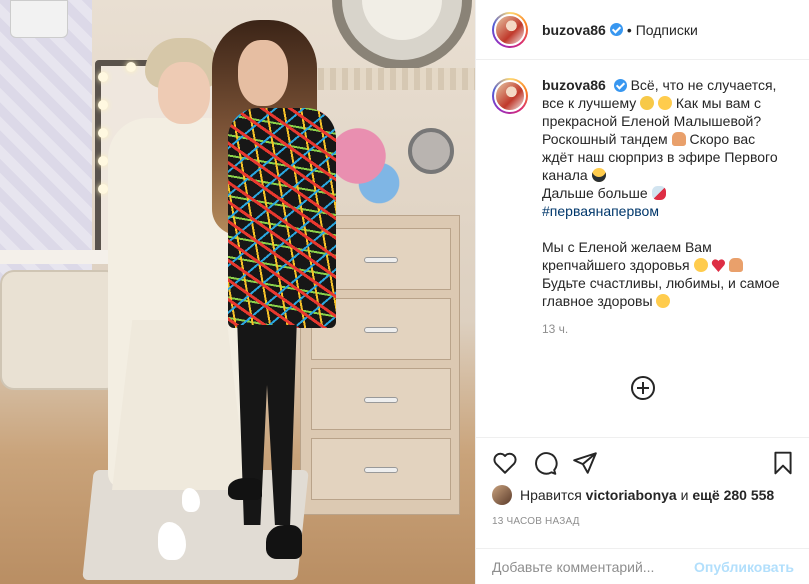 Image resolution: width=809 pixels, height=584 pixels. What do you see at coordinates (652, 121) in the screenshot?
I see `caption-line: прекрасной Еленой Малышевой?` at bounding box center [652, 121].